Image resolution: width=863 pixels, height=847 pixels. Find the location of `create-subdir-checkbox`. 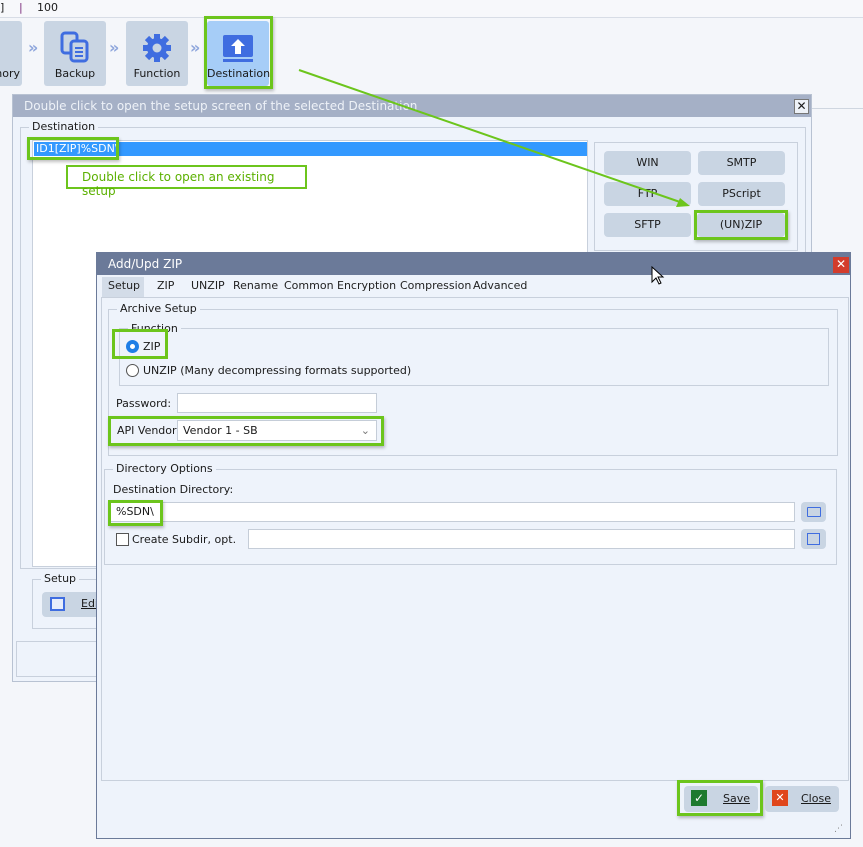

create-subdir-checkbox is located at coordinates (122, 539).